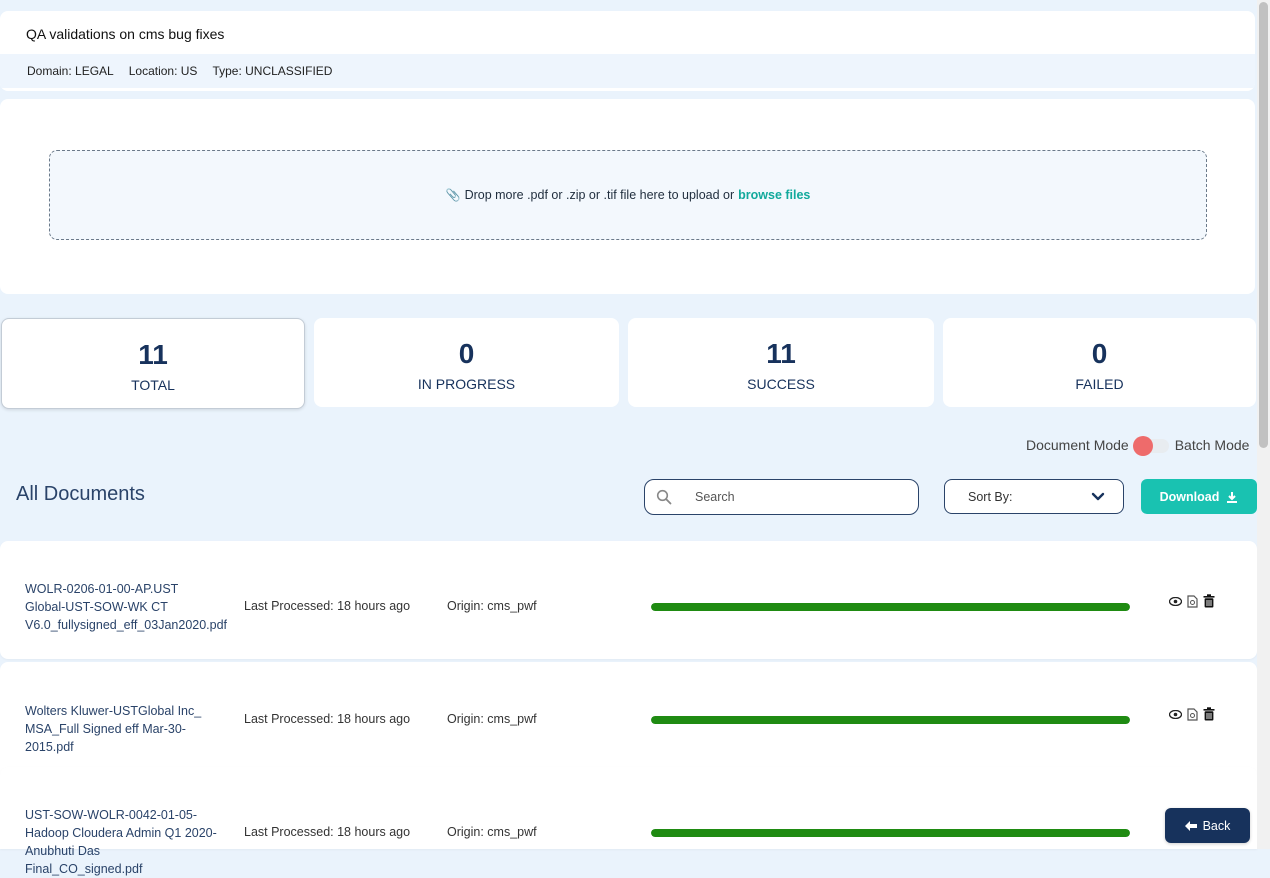 Image resolution: width=1270 pixels, height=878 pixels. I want to click on sort-label: Sort By:, so click(990, 496).